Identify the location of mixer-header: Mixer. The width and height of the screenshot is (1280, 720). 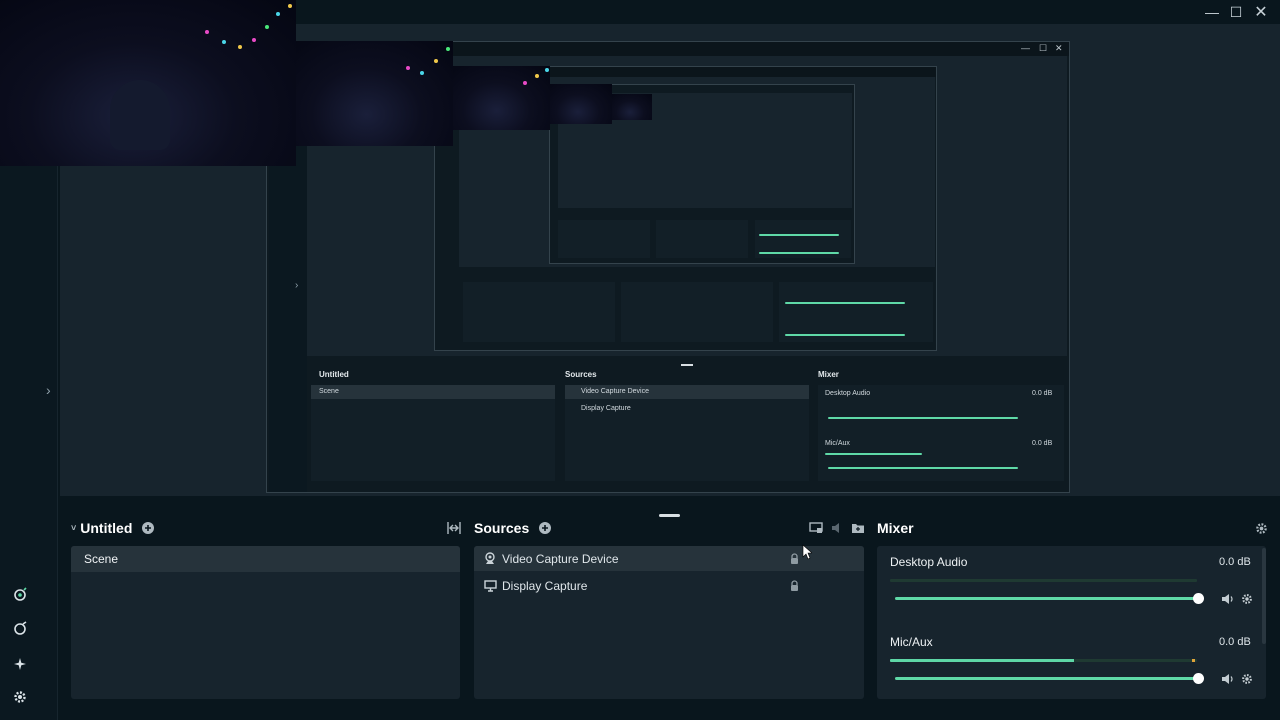
(895, 528).